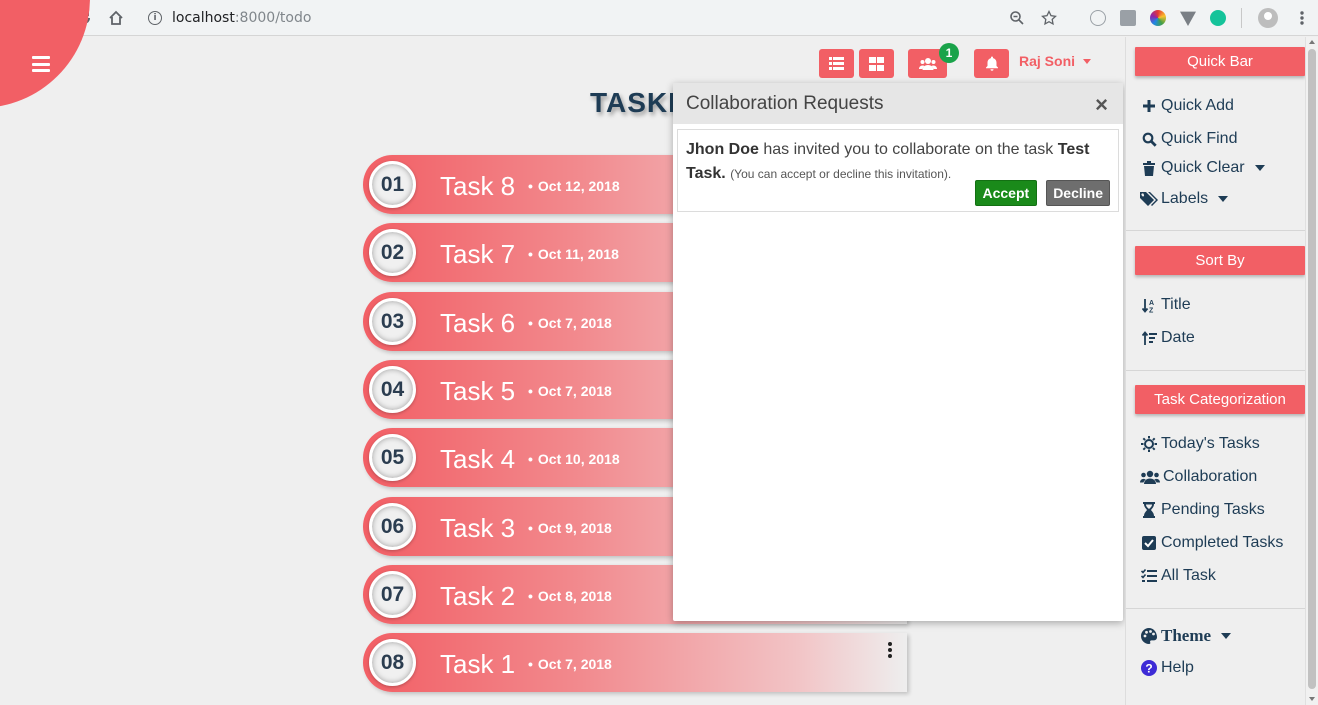 Image resolution: width=1318 pixels, height=705 pixels. I want to click on address-bar: i localhost:8000/todo, so click(229, 18).